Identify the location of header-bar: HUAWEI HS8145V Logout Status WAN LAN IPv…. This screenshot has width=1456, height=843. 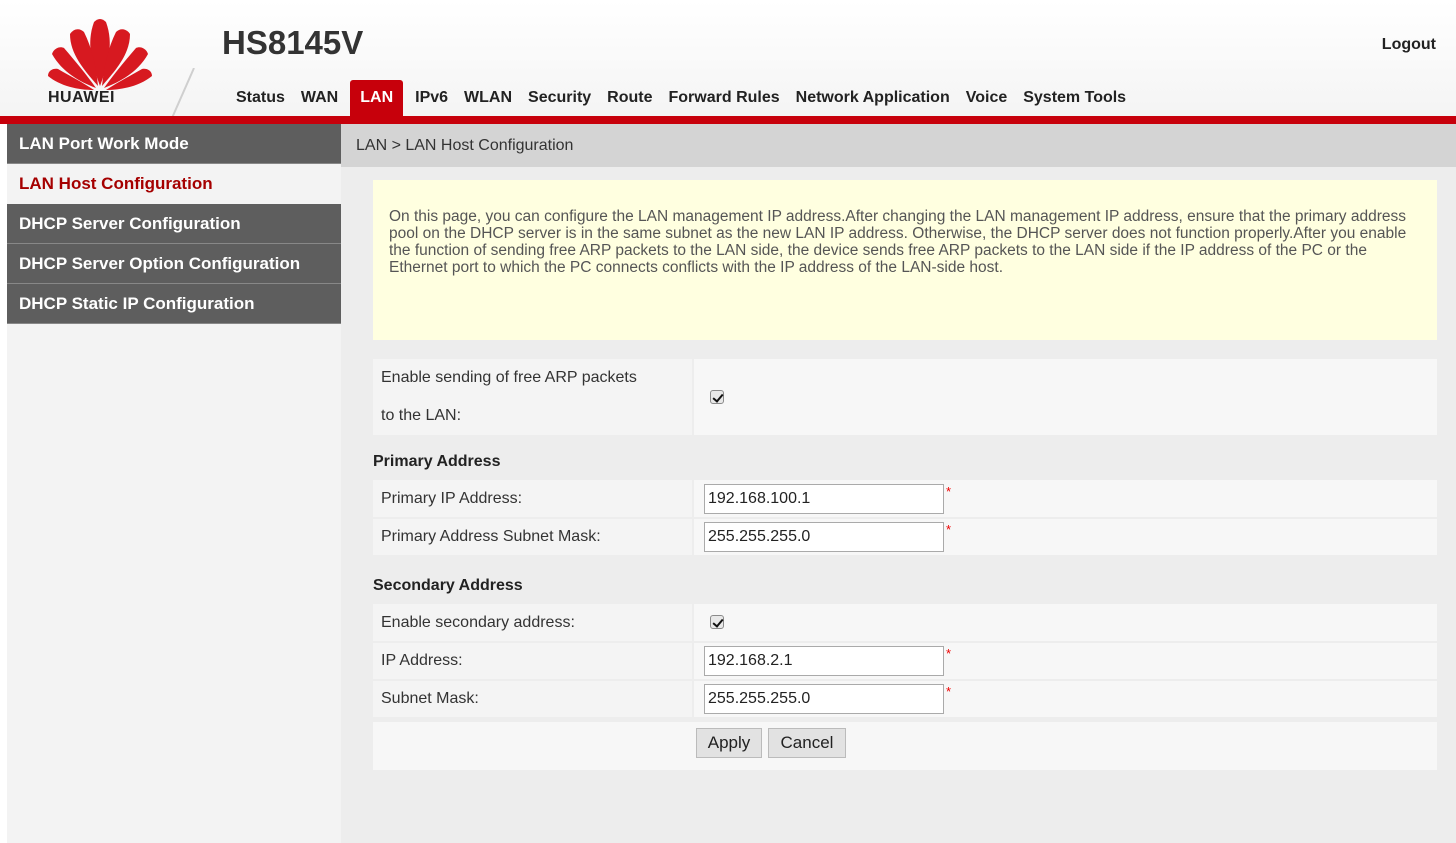
(728, 59).